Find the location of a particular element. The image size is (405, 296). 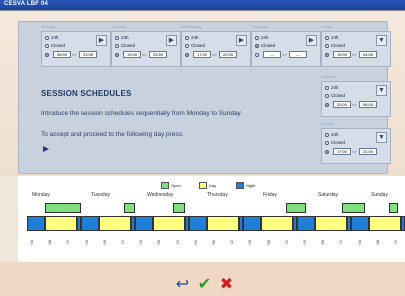

time-to-field: --- is located at coordinates (298, 54).